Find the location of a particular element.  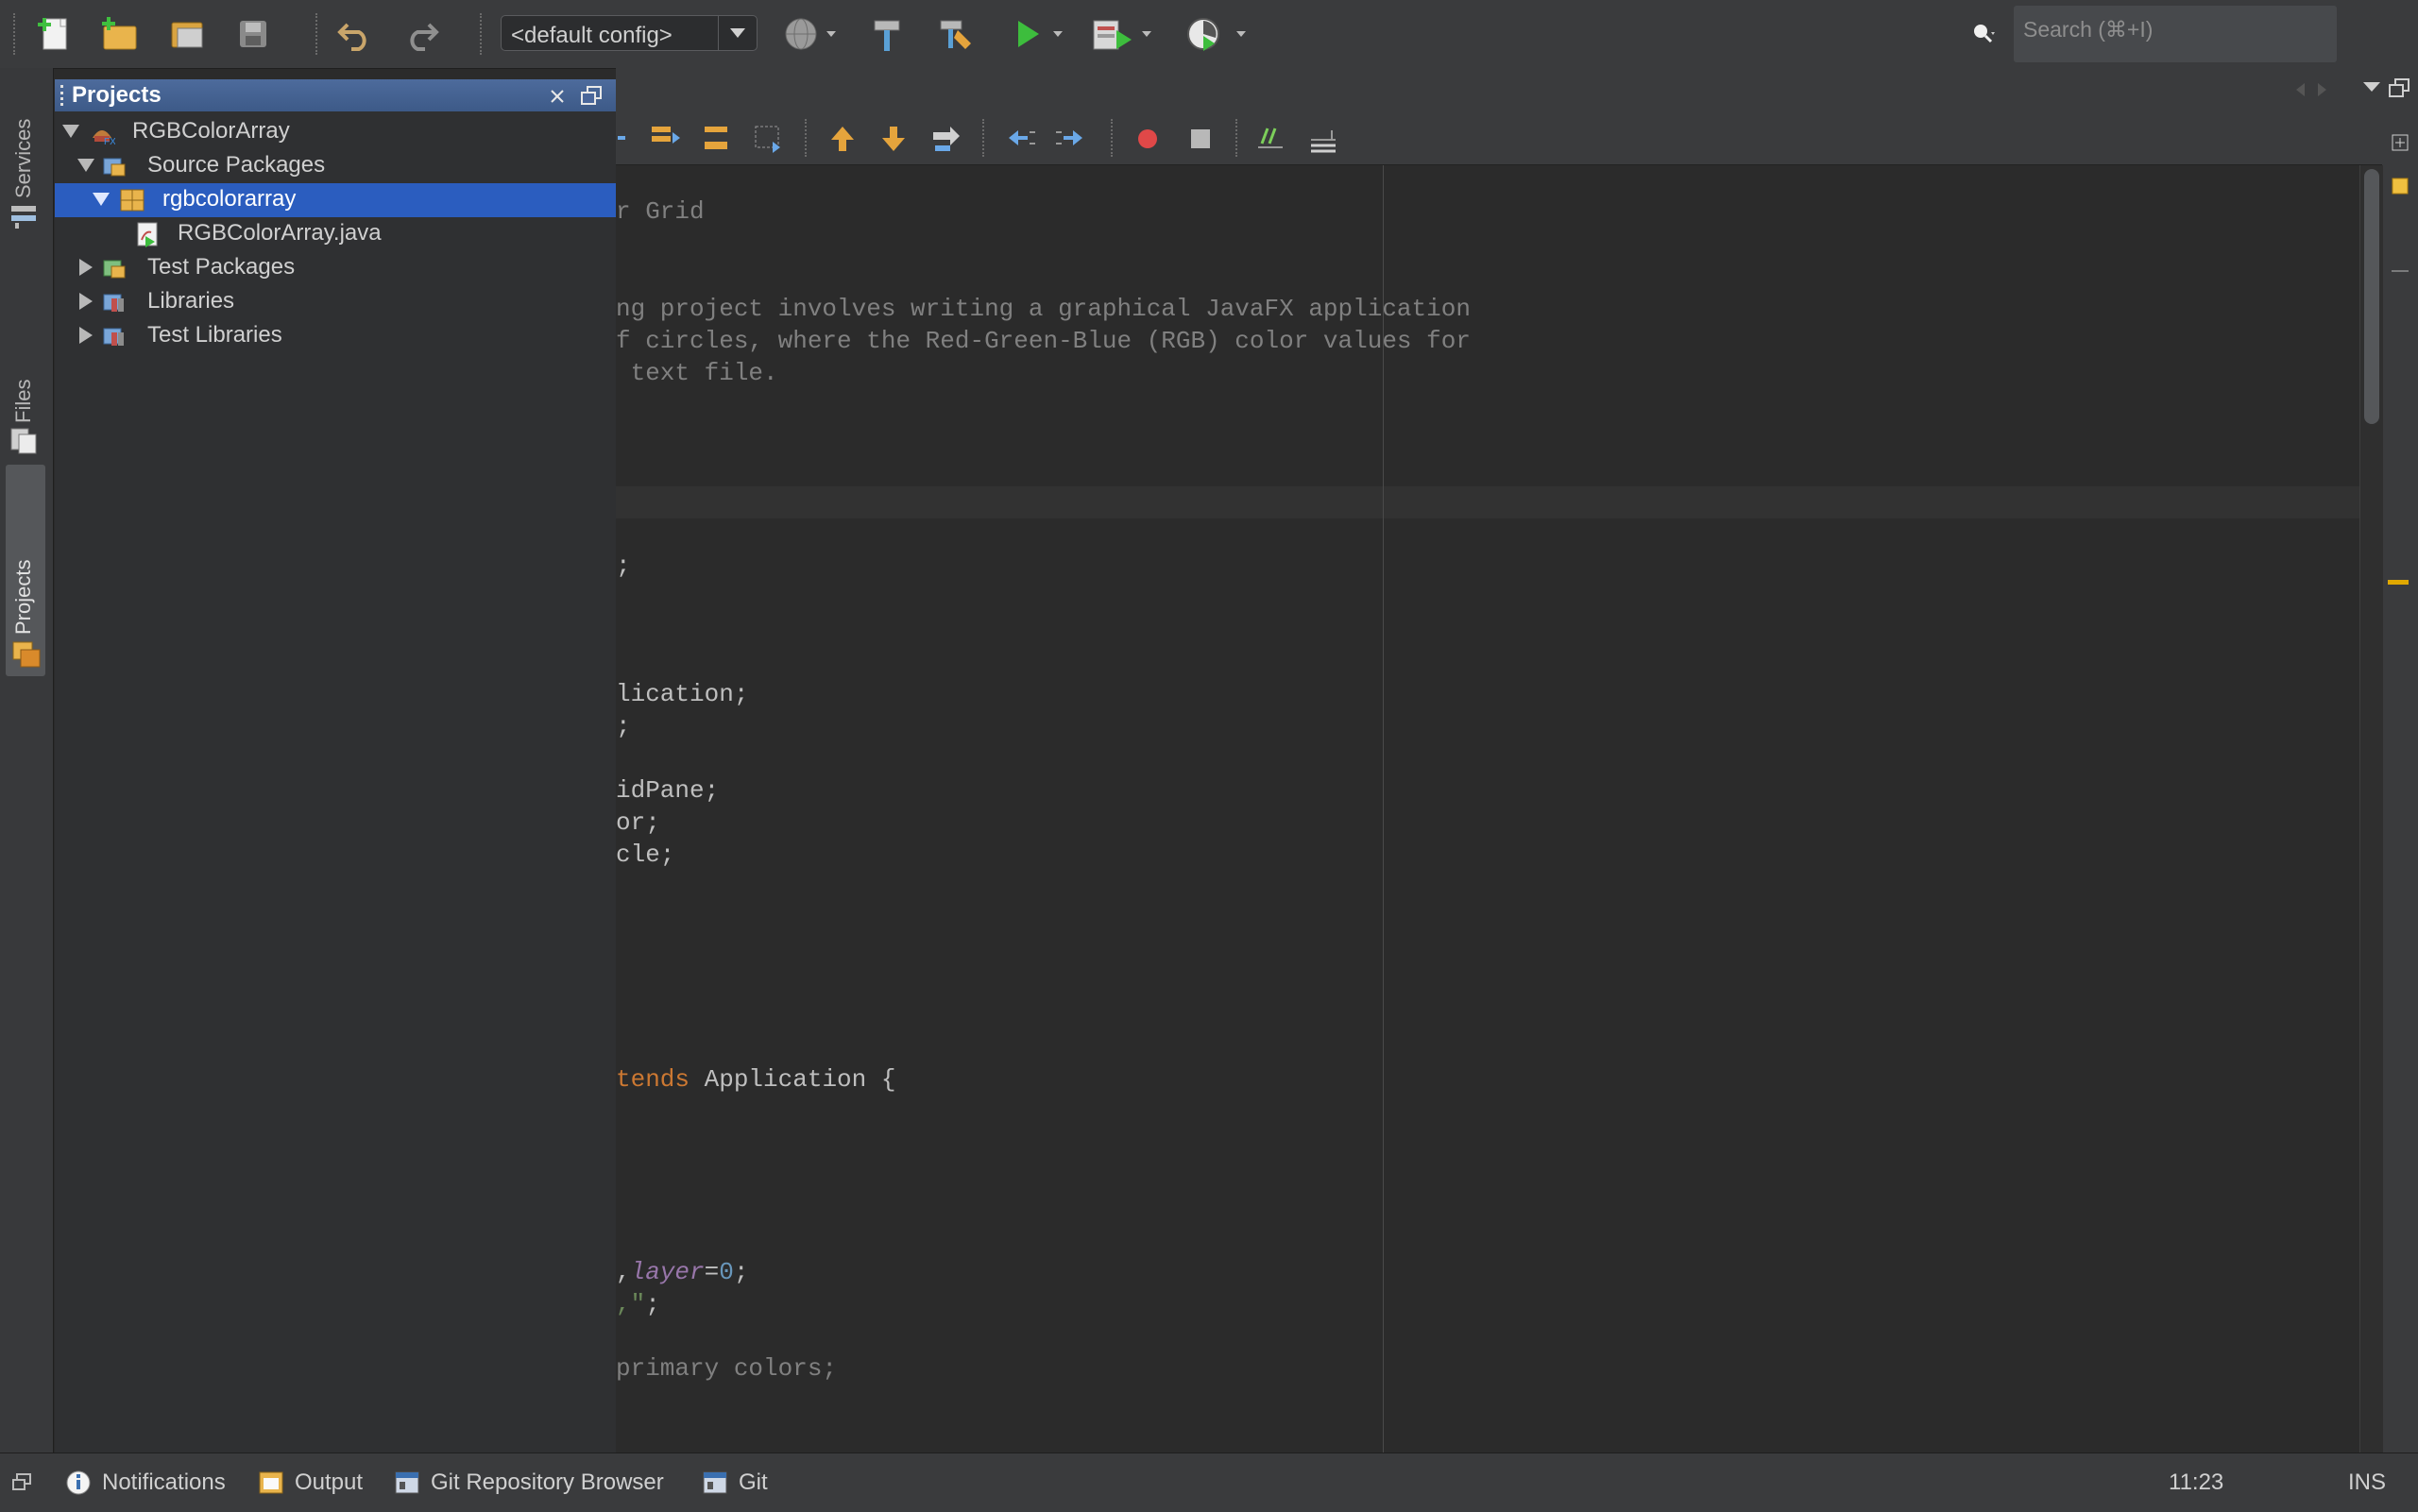

libraries-icon is located at coordinates (113, 303).